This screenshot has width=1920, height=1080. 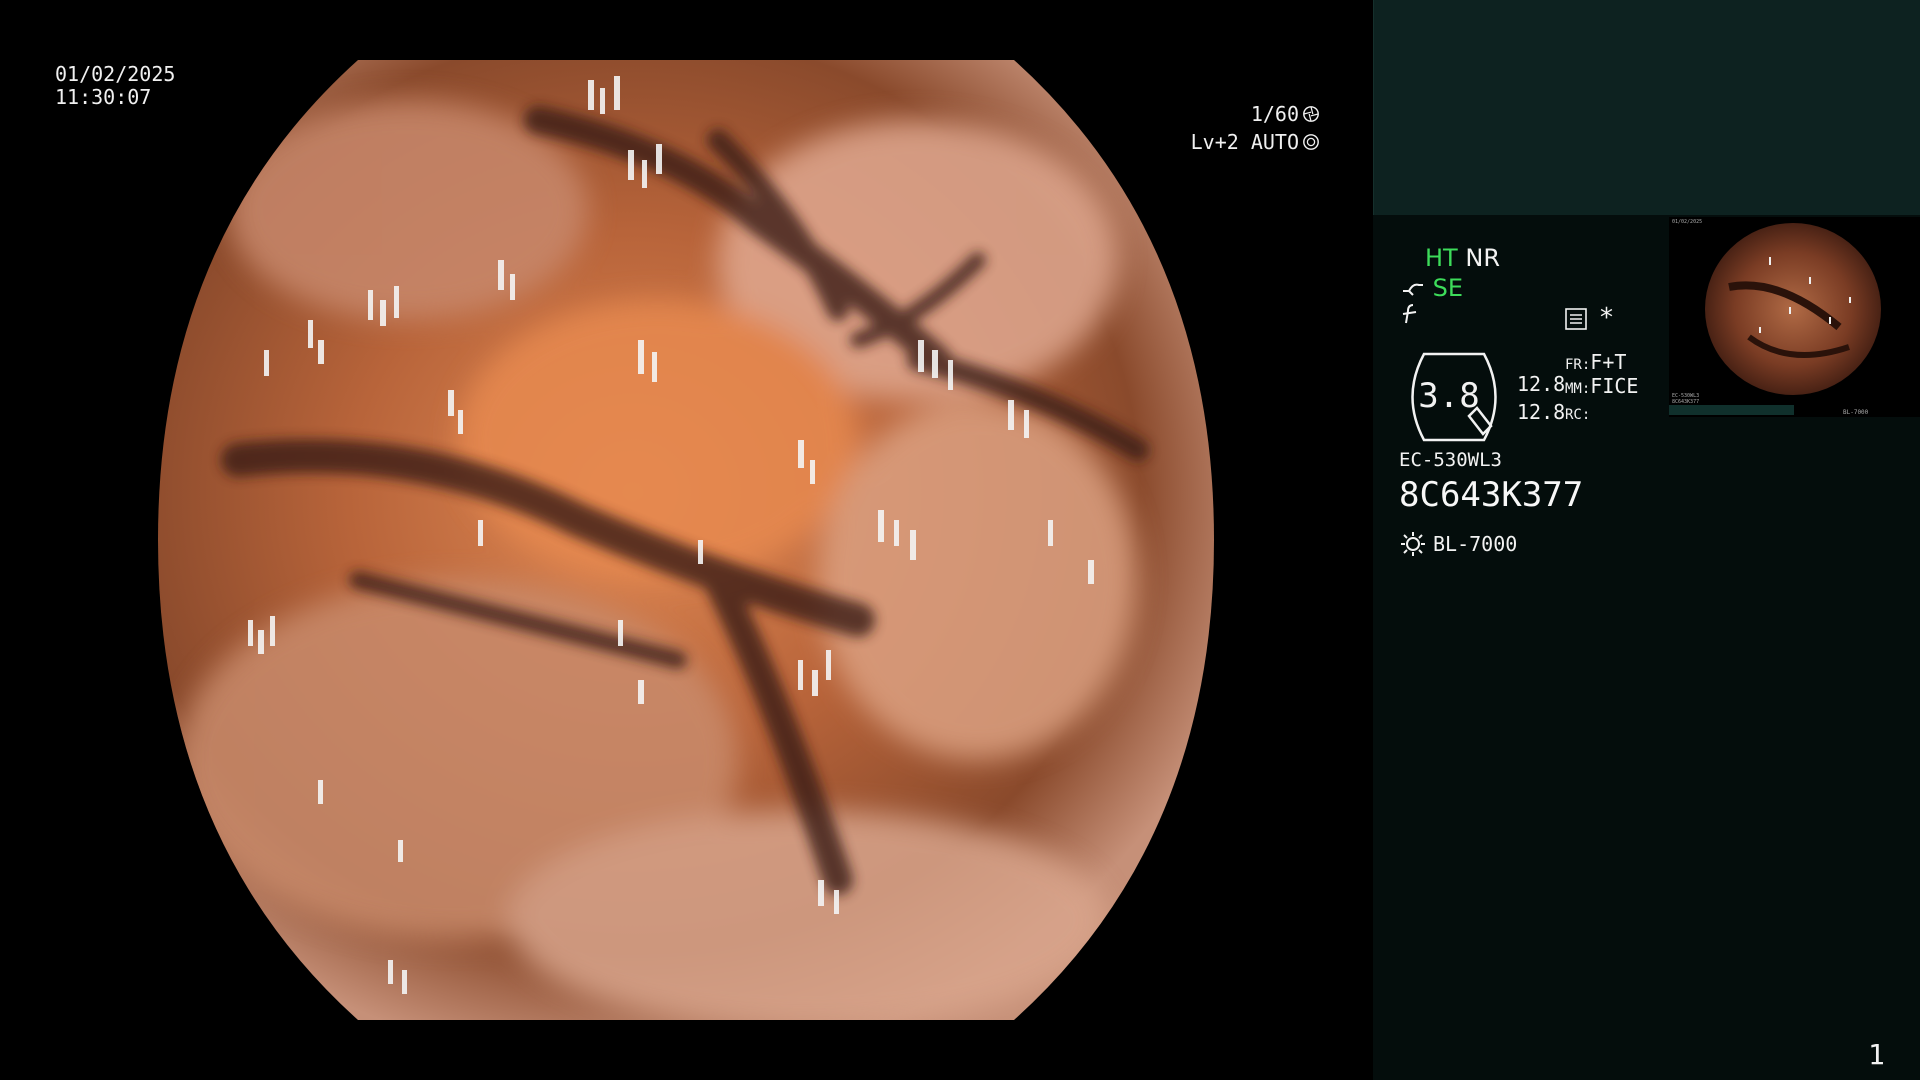 What do you see at coordinates (1606, 318) in the screenshot?
I see `star-mark: *` at bounding box center [1606, 318].